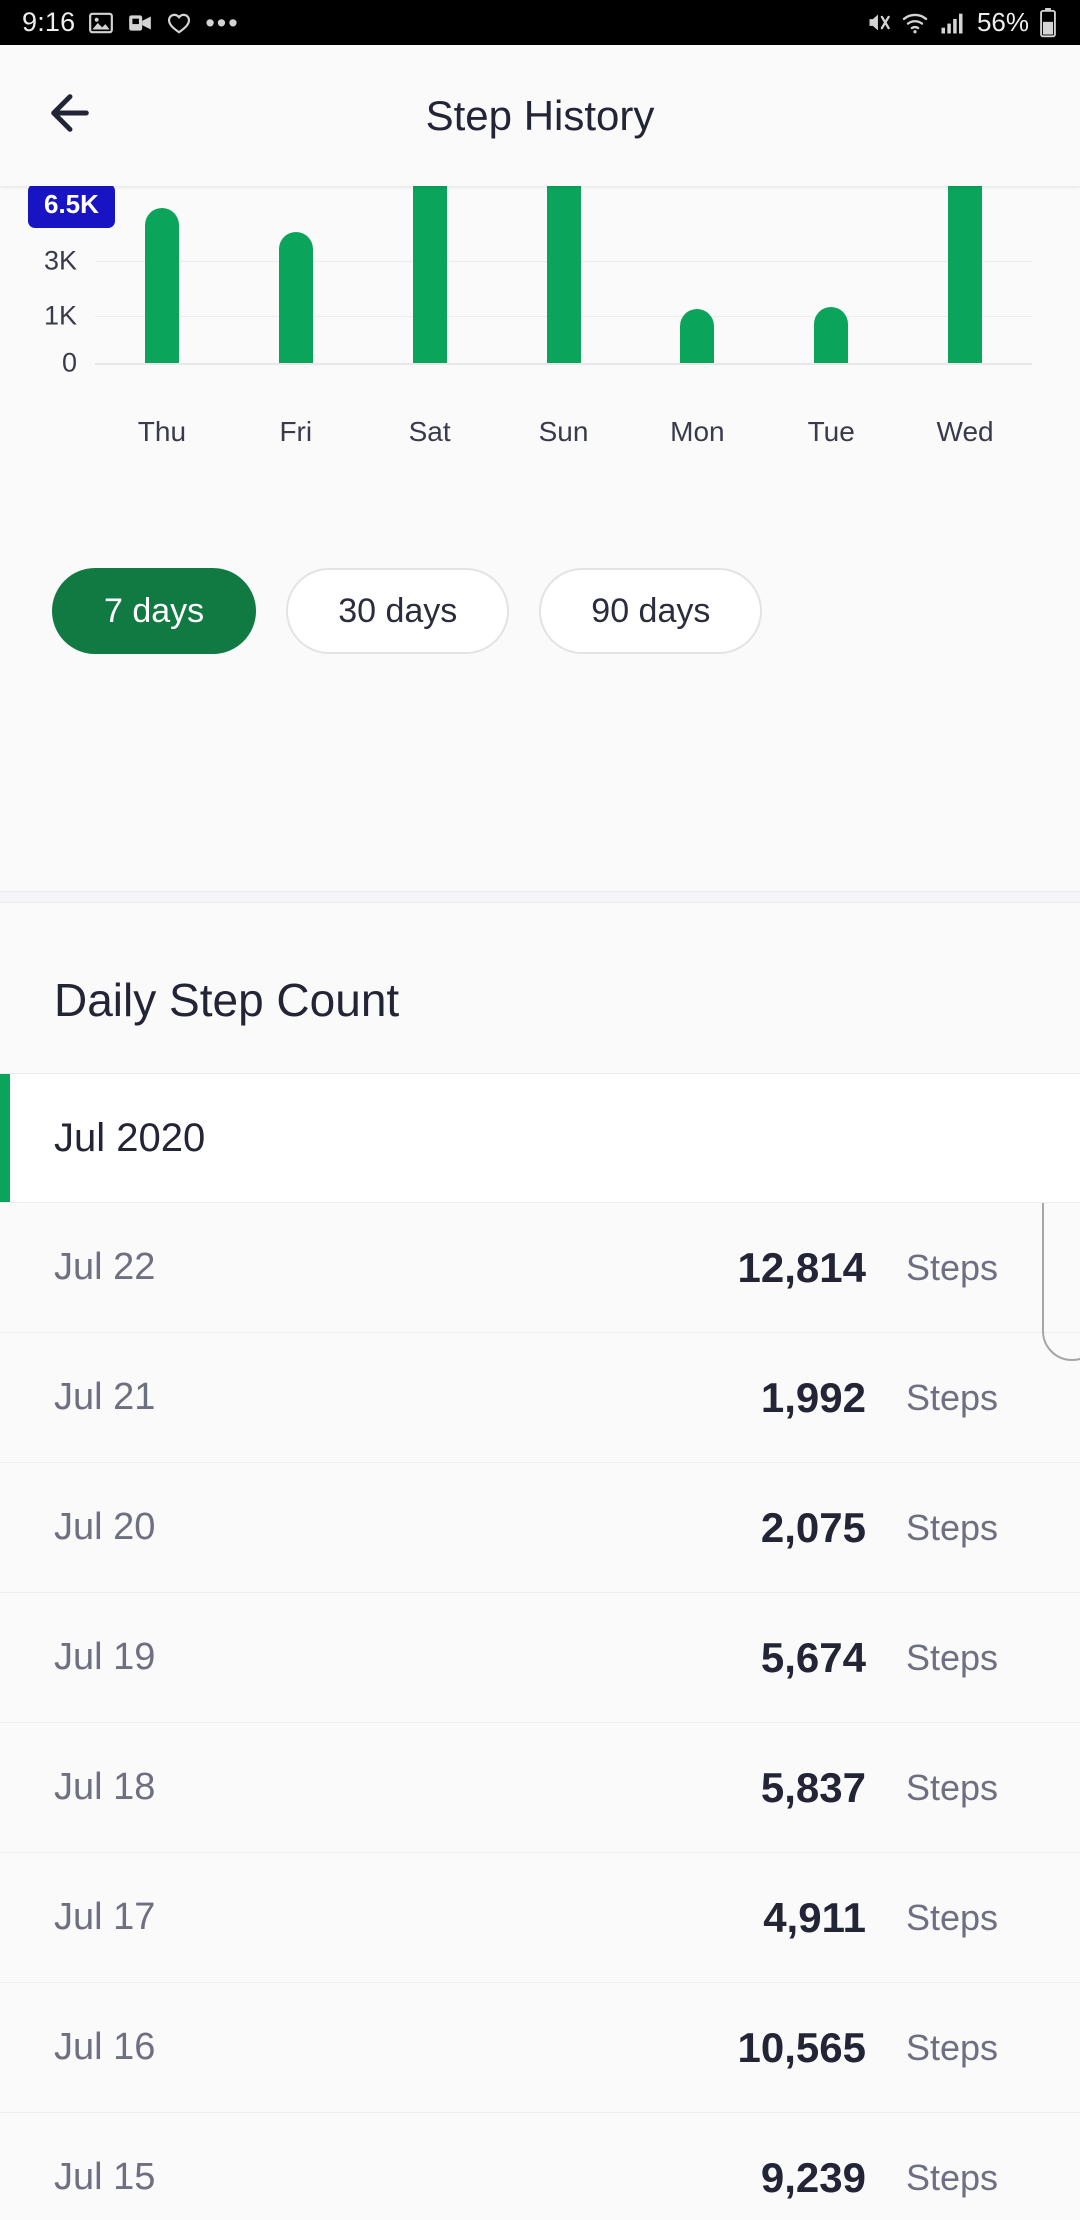 This screenshot has height=2220, width=1080. I want to click on row-step-count: 1,992, so click(813, 1397).